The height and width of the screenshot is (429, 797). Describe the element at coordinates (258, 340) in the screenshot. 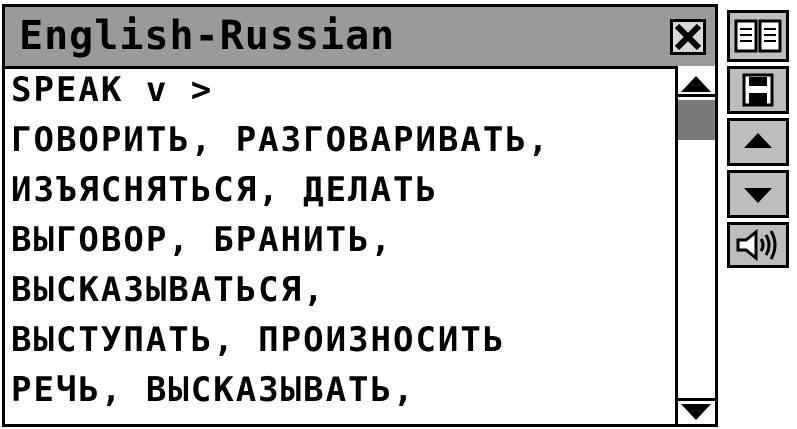

I see `entry-line: ВЫСТУПАТЬ, ПРОИЗНОСИТЬ` at that location.